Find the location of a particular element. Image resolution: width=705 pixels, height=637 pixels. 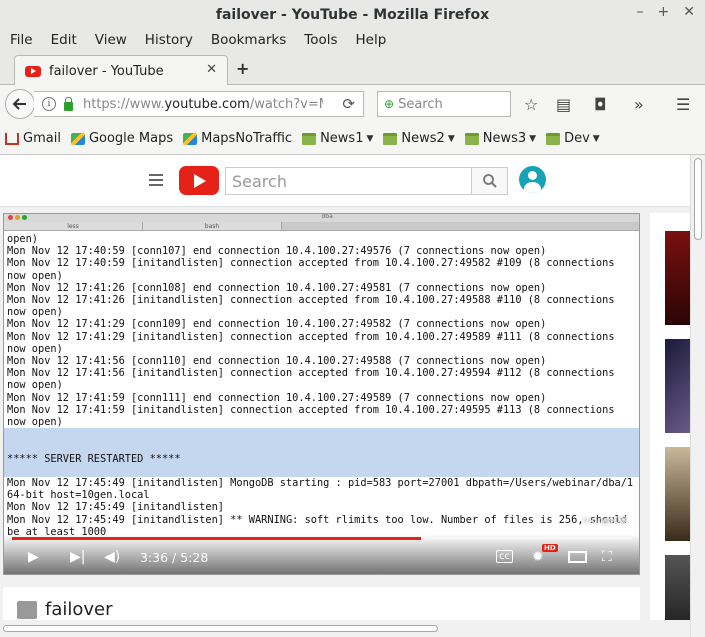

bookmark-folder-news1: News1 ▼ is located at coordinates (337, 138).